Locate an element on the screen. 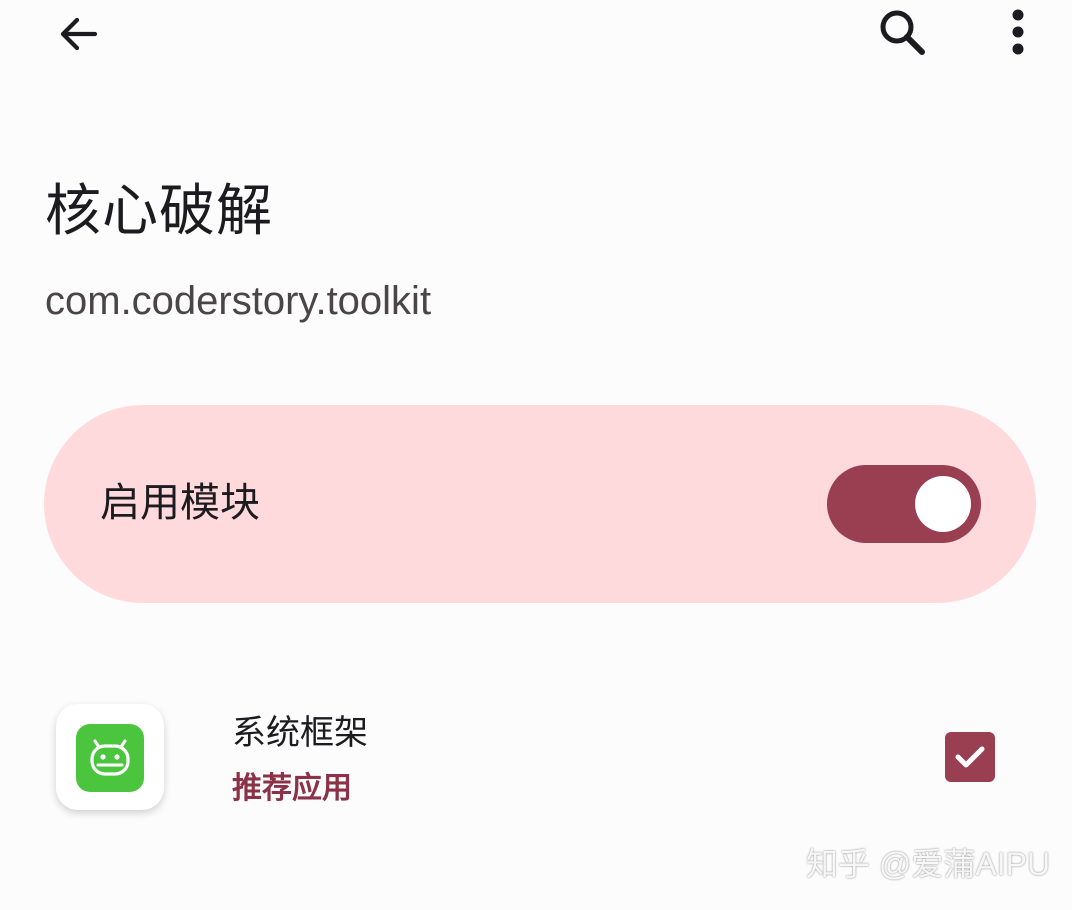 Image resolution: width=1072 pixels, height=910 pixels. enable-module-switch is located at coordinates (904, 504).